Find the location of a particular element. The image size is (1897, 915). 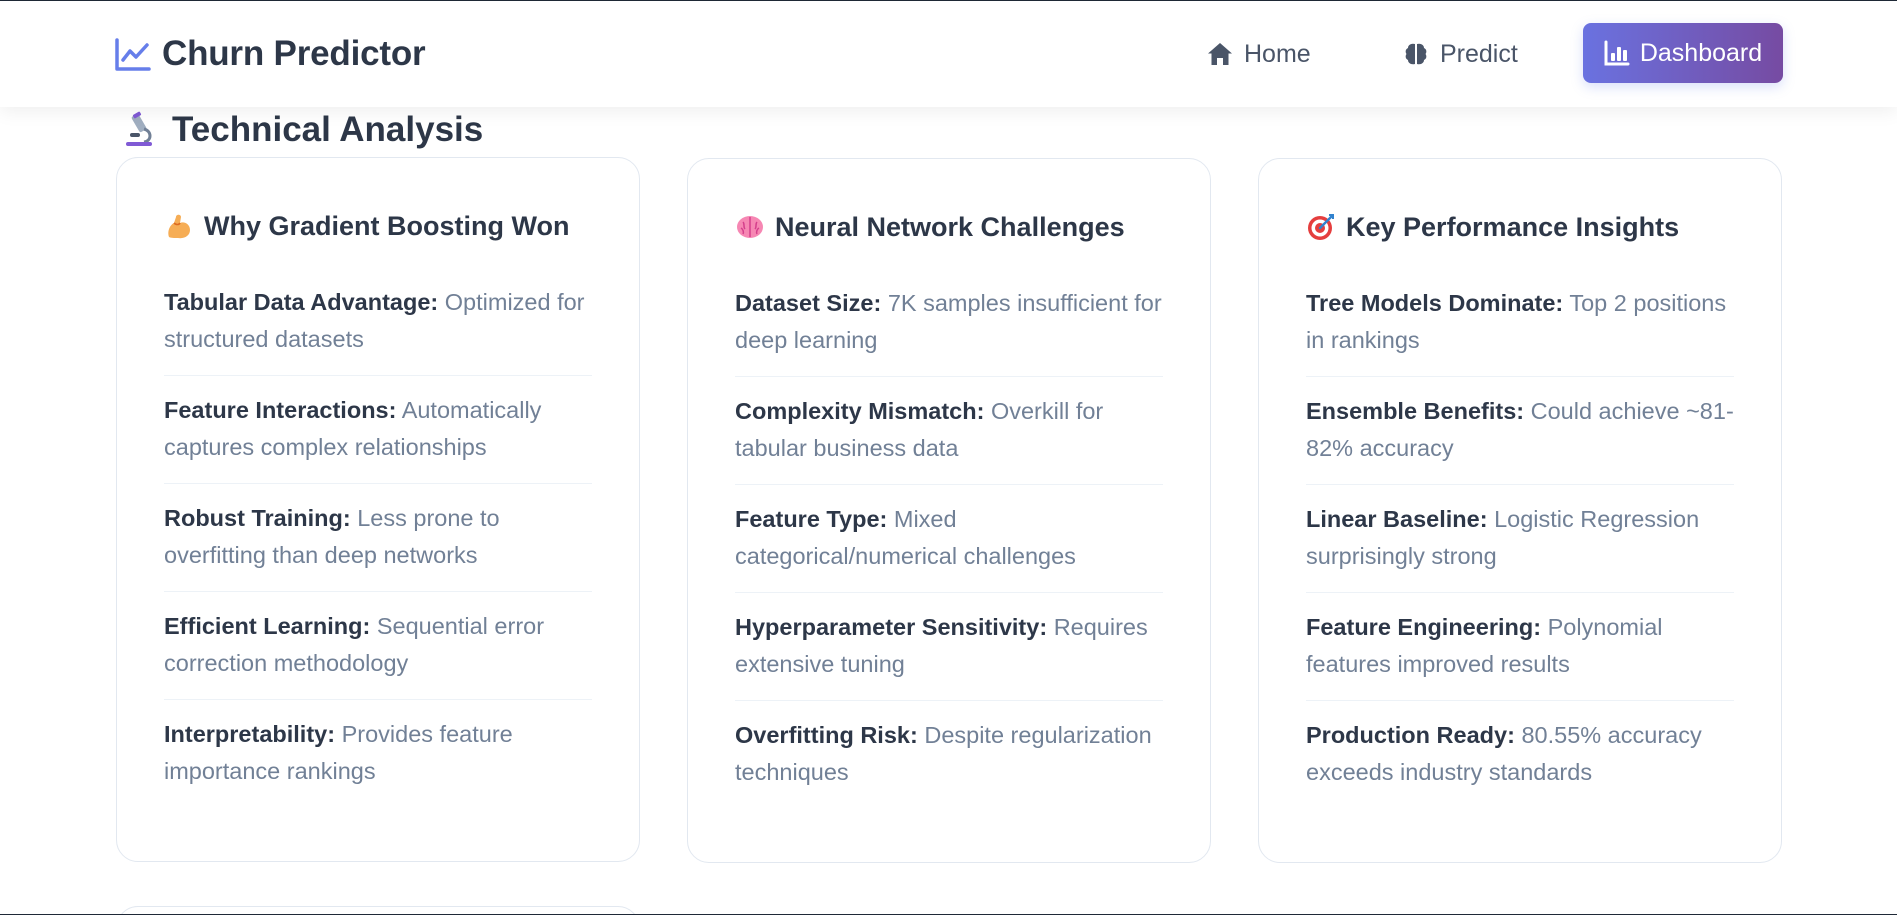

insight-label: Production Ready: is located at coordinates (1410, 735).